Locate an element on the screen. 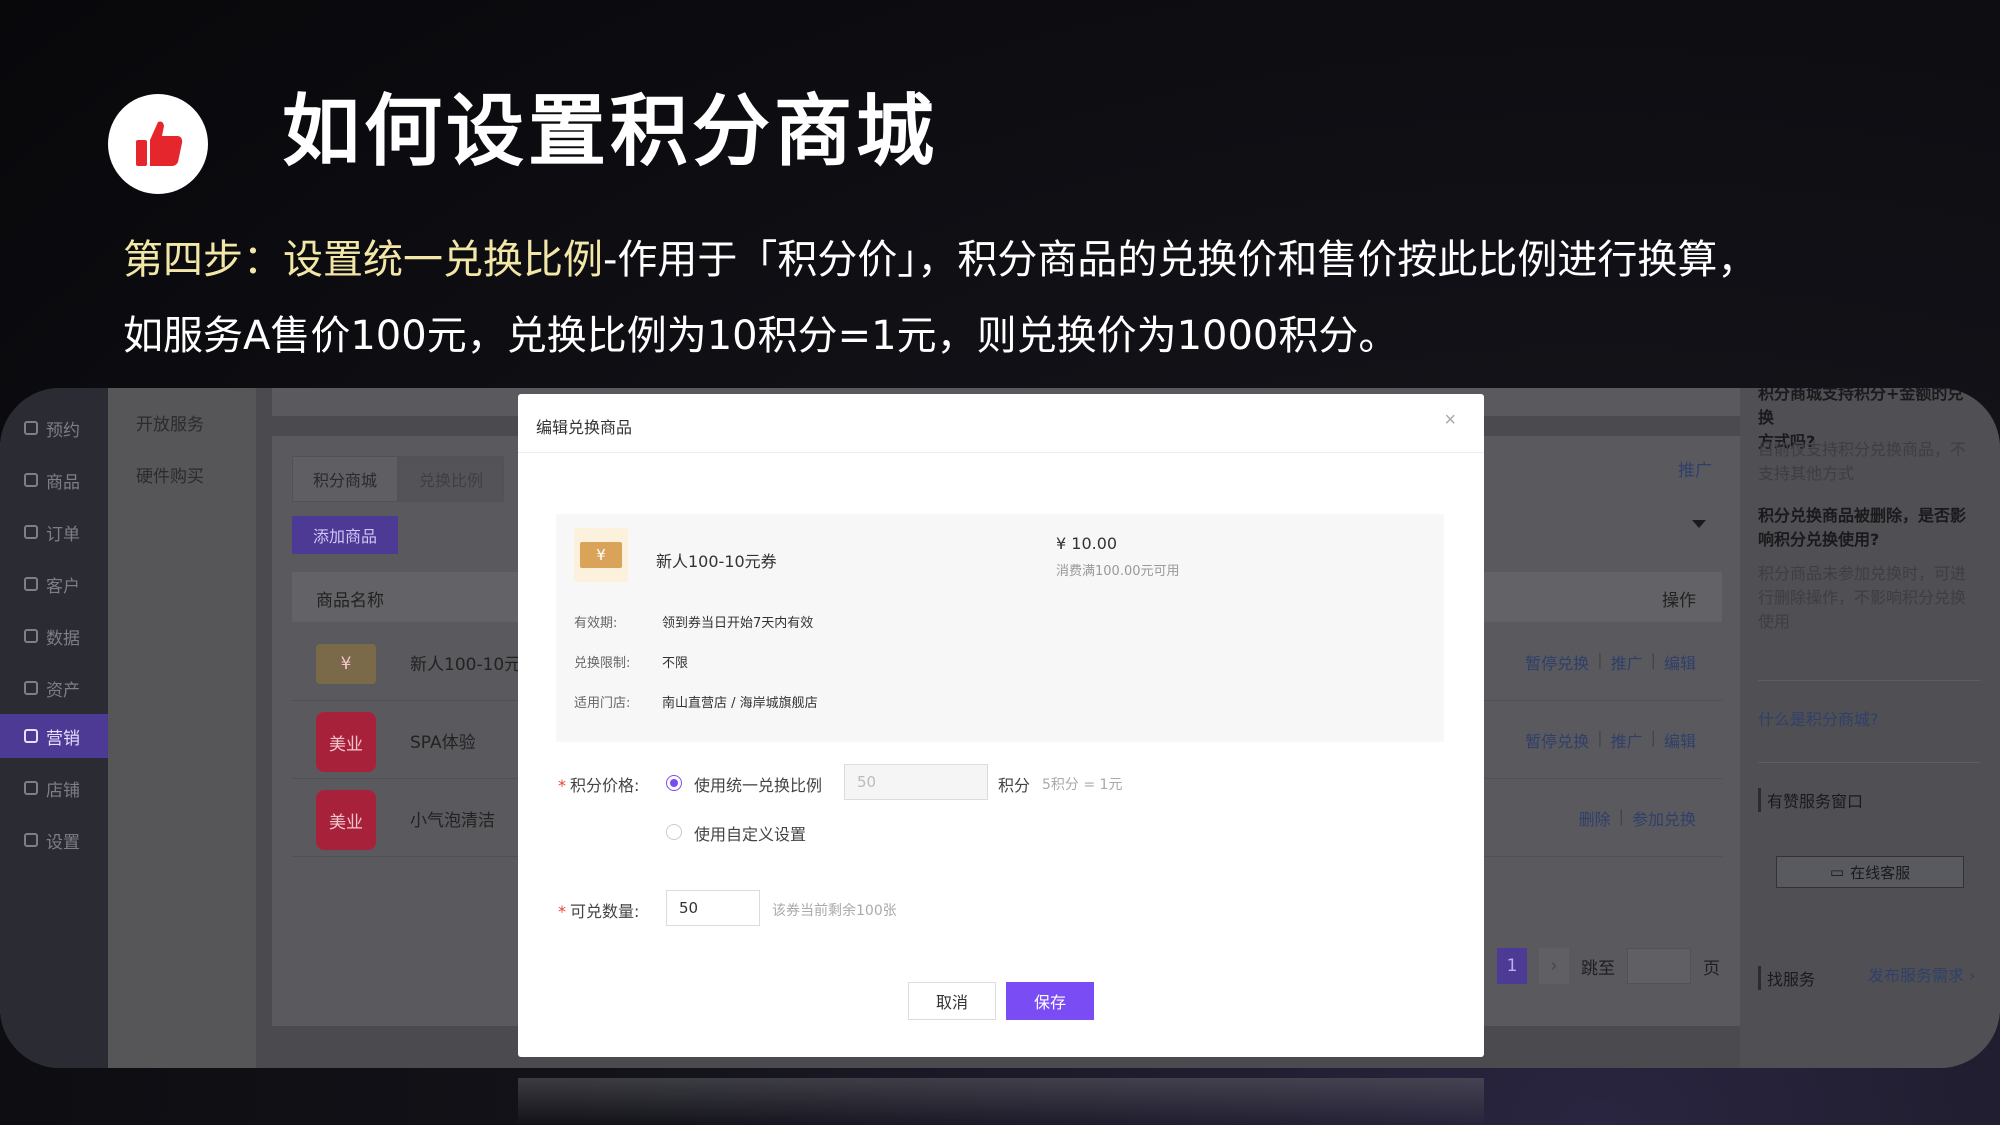 The width and height of the screenshot is (2000, 1125). column-header-name: 商品名称 is located at coordinates (350, 601).